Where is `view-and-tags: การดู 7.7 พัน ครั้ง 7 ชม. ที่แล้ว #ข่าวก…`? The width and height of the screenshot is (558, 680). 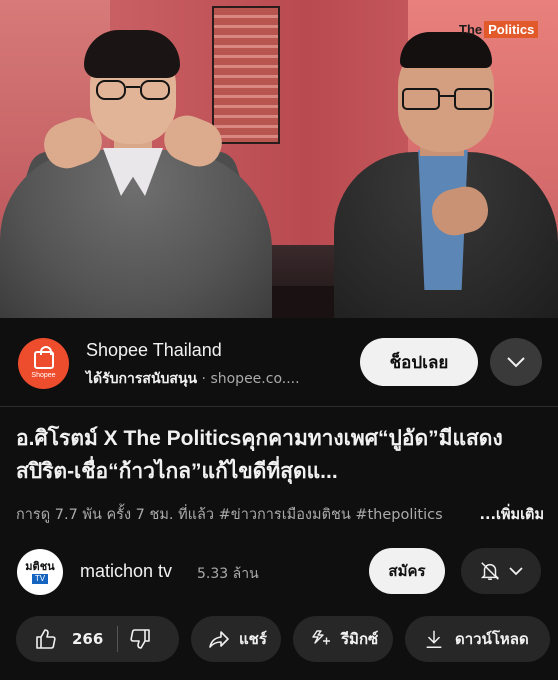 view-and-tags: การดู 7.7 พัน ครั้ง 7 ชม. ที่แล้ว #ข่าวก… is located at coordinates (229, 515).